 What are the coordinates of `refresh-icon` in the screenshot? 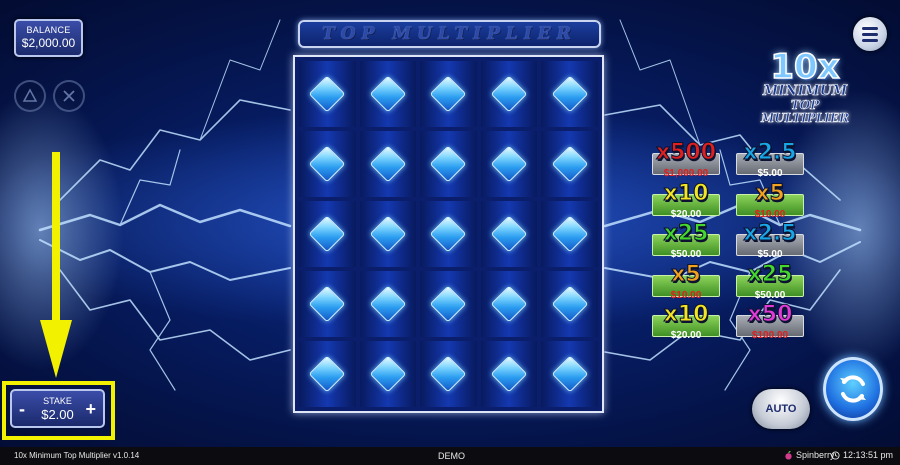 It's located at (853, 389).